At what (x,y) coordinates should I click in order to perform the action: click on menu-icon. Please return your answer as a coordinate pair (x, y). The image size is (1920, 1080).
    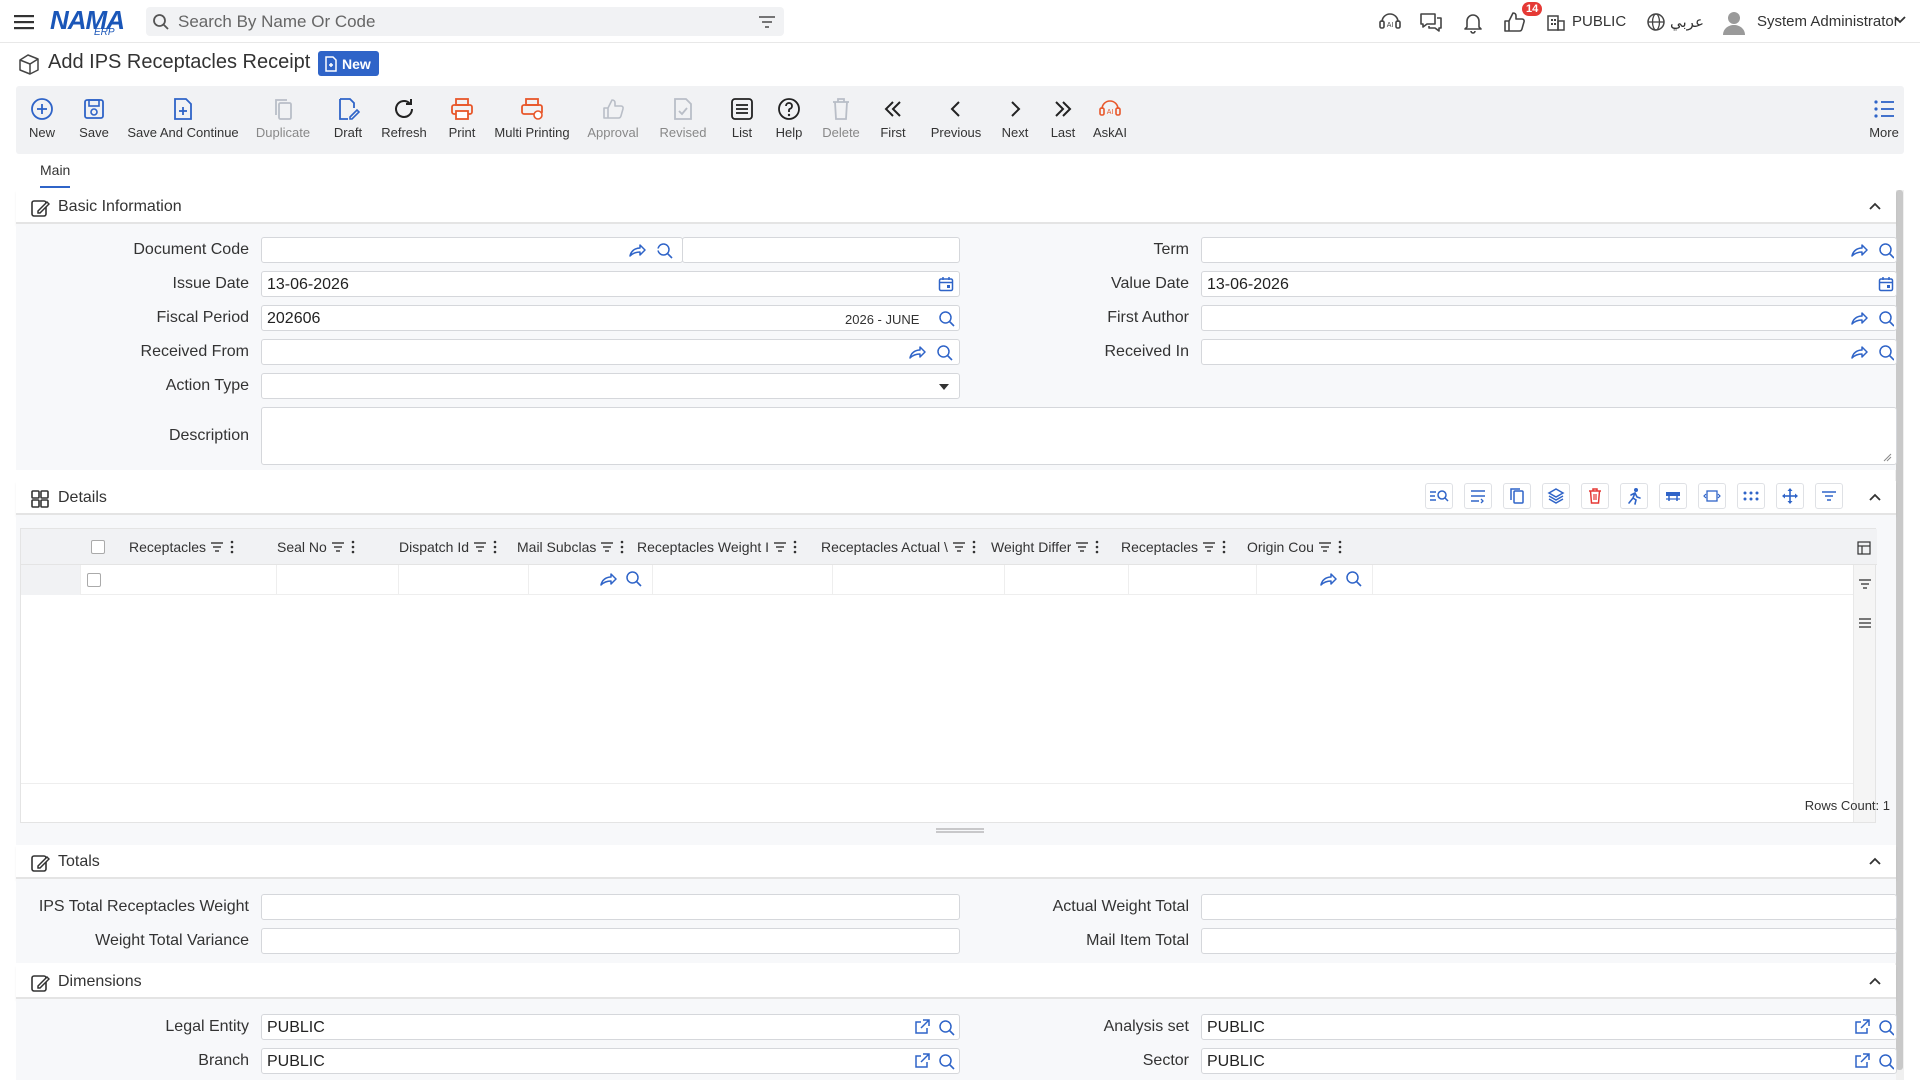
    Looking at the image, I should click on (24, 22).